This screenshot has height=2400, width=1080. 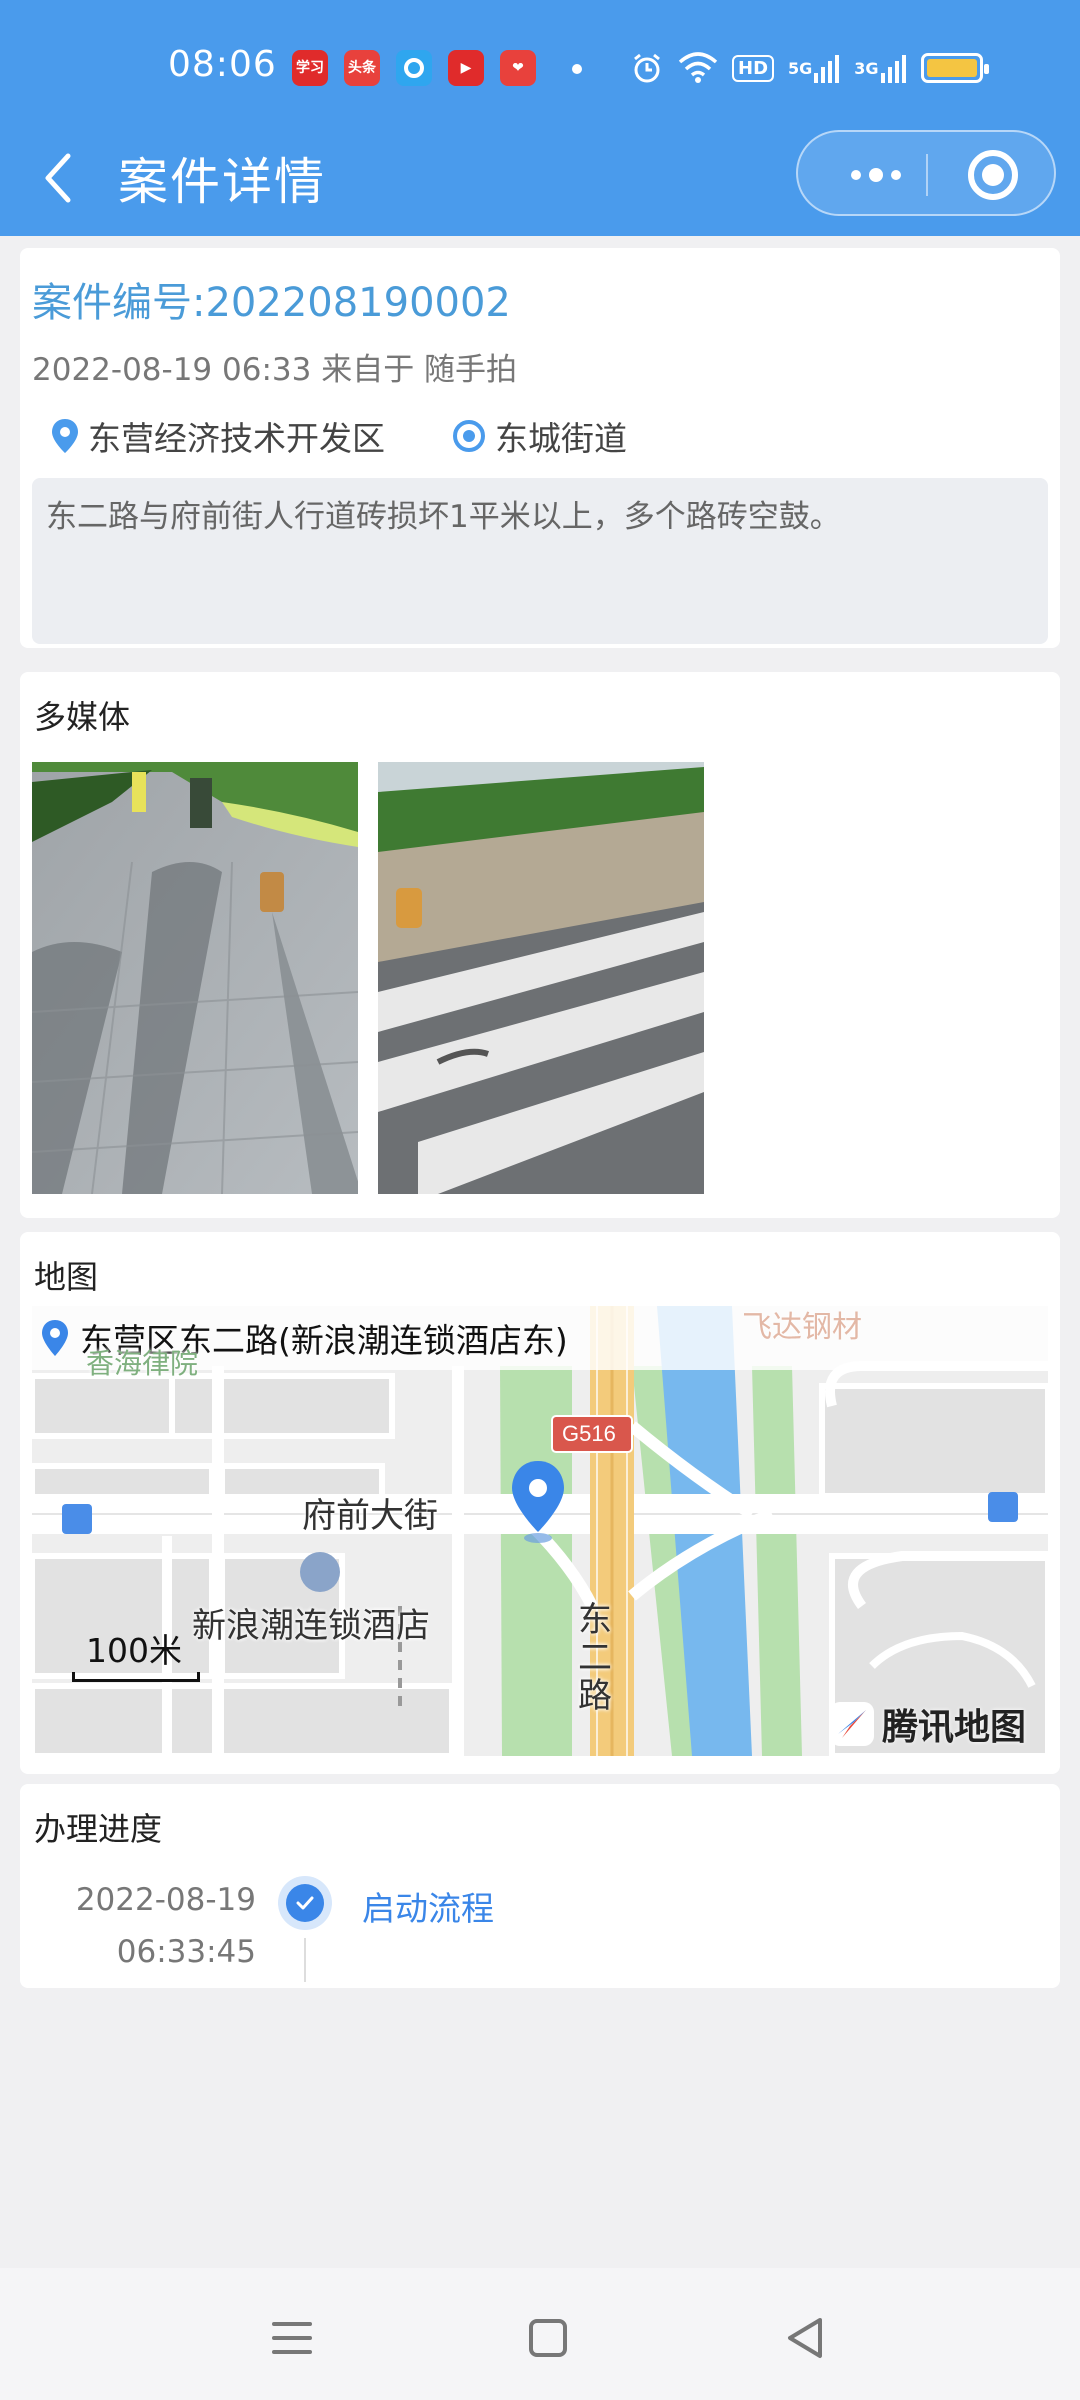 What do you see at coordinates (271, 303) in the screenshot?
I see `case-number: 案件编号:202208190002` at bounding box center [271, 303].